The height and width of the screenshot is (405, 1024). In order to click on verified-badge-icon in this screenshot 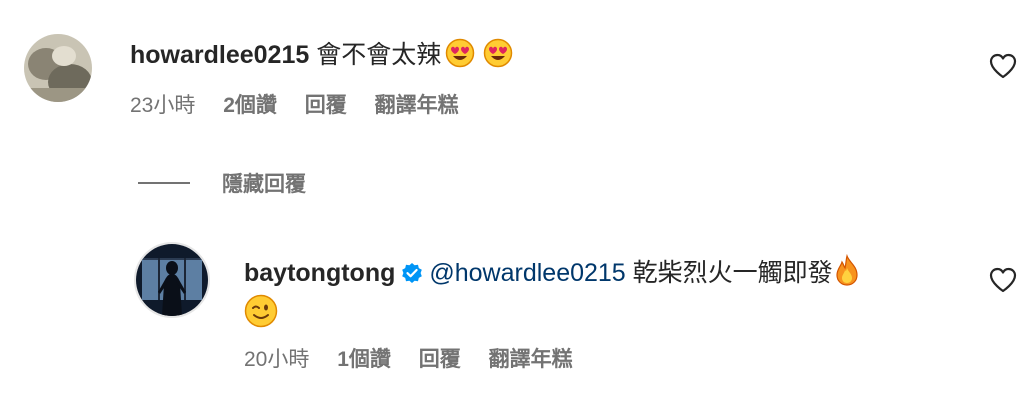, I will do `click(412, 276)`.